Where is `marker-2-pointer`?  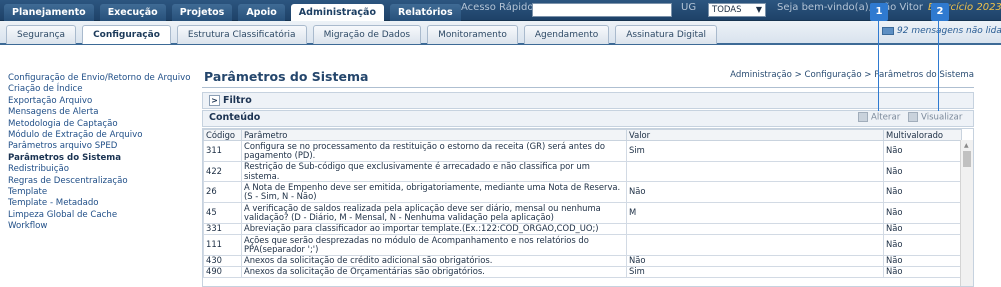
marker-2-pointer is located at coordinates (938, 66).